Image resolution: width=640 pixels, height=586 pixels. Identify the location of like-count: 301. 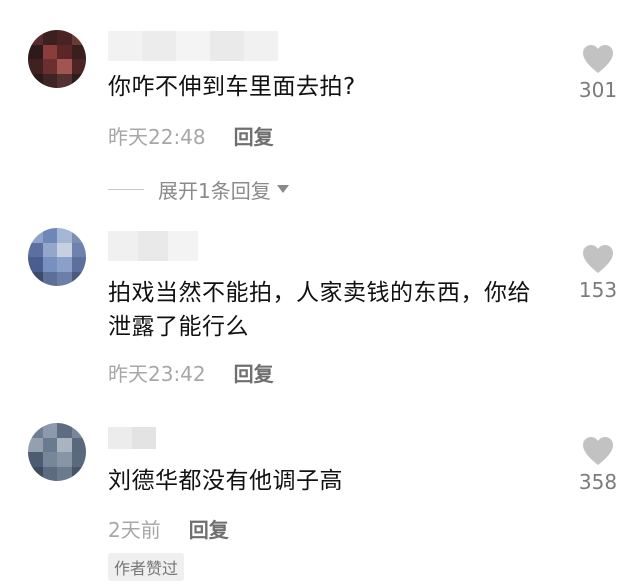
(598, 90).